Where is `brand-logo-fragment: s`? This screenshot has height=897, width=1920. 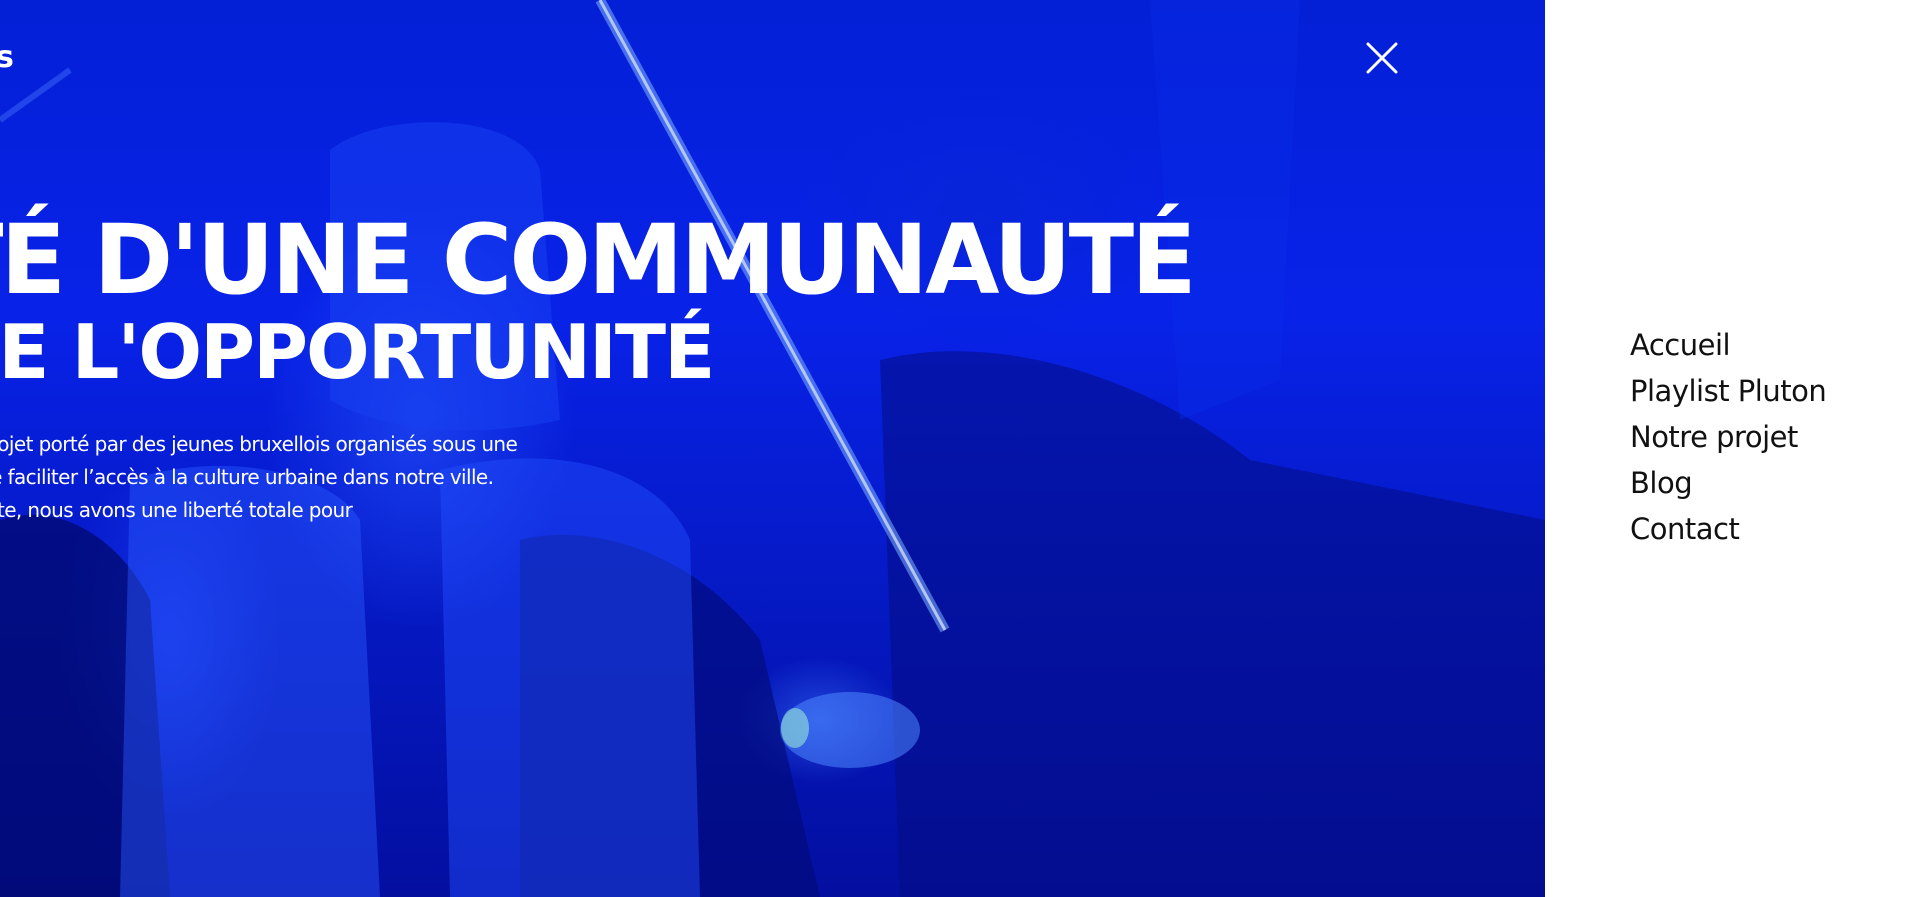
brand-logo-fragment: s is located at coordinates (7, 58).